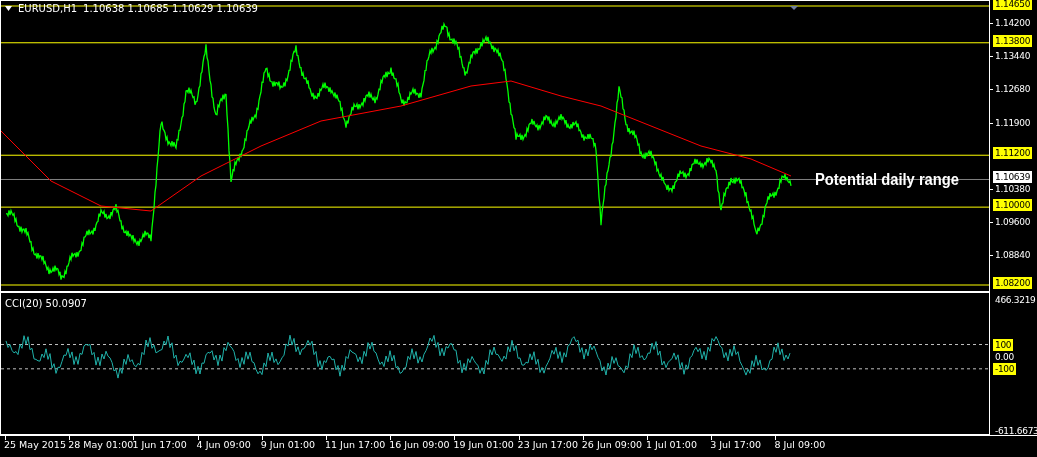 Image resolution: width=1037 pixels, height=457 pixels. What do you see at coordinates (1013, 40) in the screenshot?
I see `price-label: 1.13800` at bounding box center [1013, 40].